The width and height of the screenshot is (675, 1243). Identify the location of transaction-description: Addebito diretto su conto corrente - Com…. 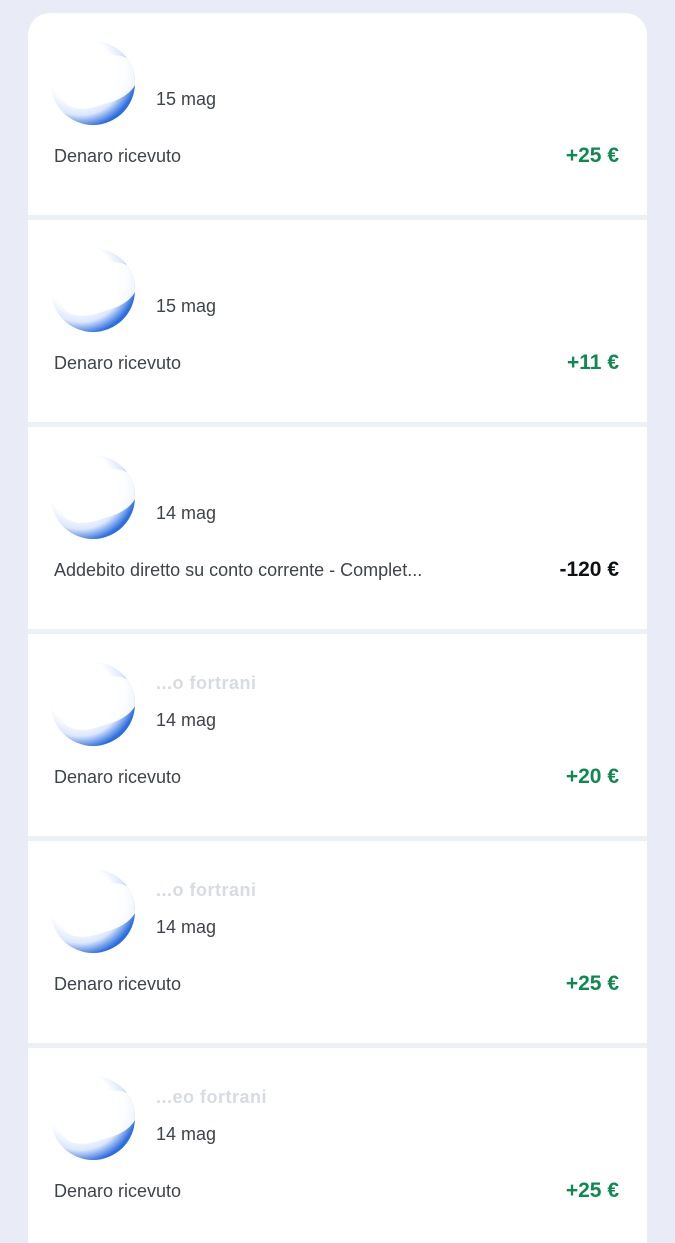
(238, 570).